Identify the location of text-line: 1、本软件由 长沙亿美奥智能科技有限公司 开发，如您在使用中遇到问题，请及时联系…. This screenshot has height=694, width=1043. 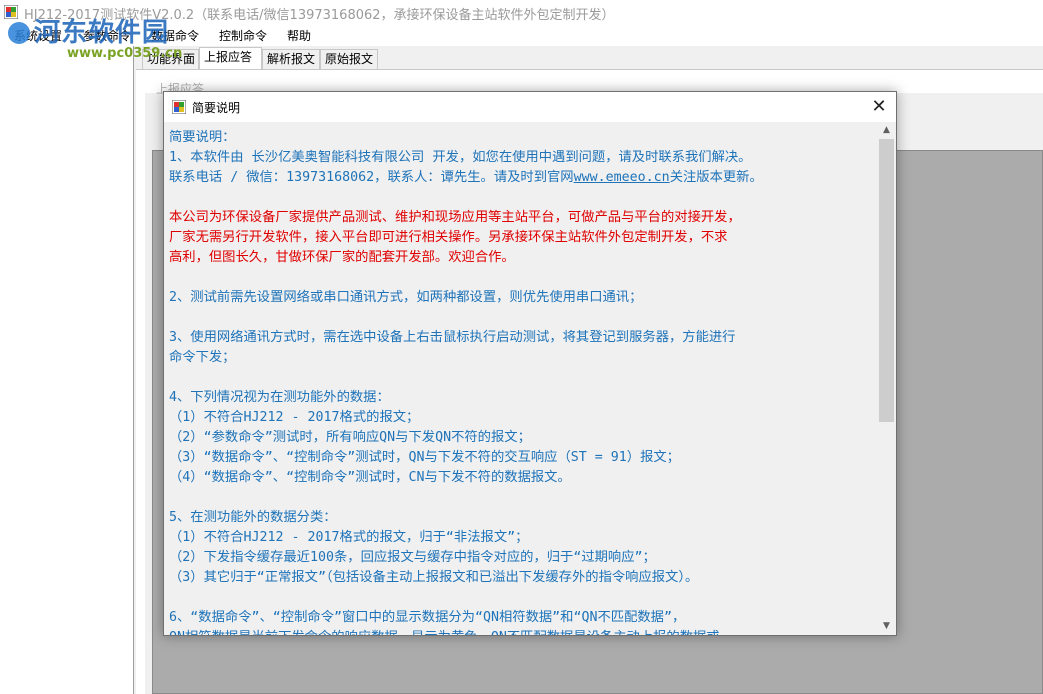
(460, 157).